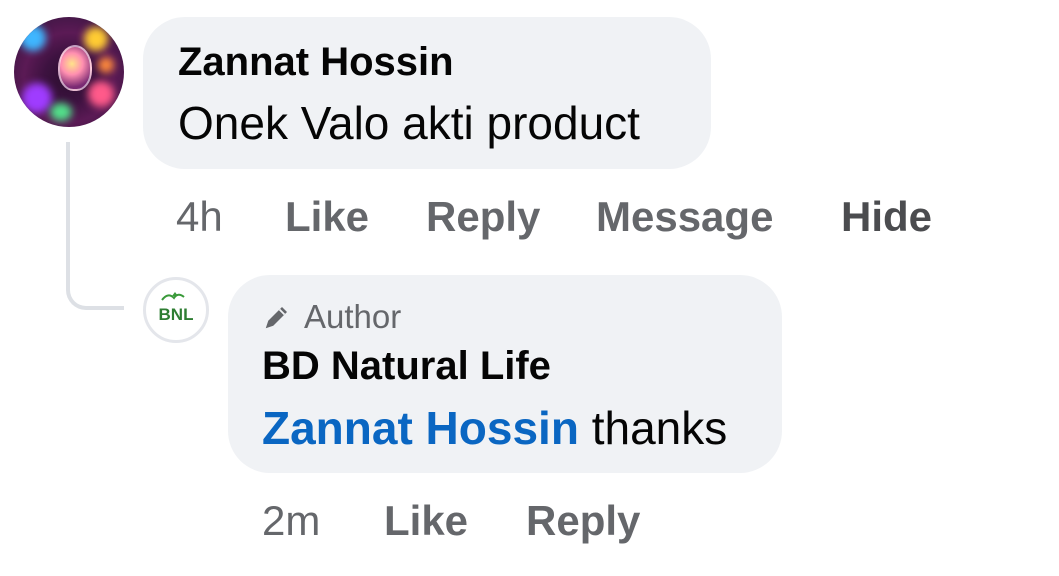 The width and height of the screenshot is (1059, 576). What do you see at coordinates (483, 217) in the screenshot?
I see `comment-reply-button: Reply` at bounding box center [483, 217].